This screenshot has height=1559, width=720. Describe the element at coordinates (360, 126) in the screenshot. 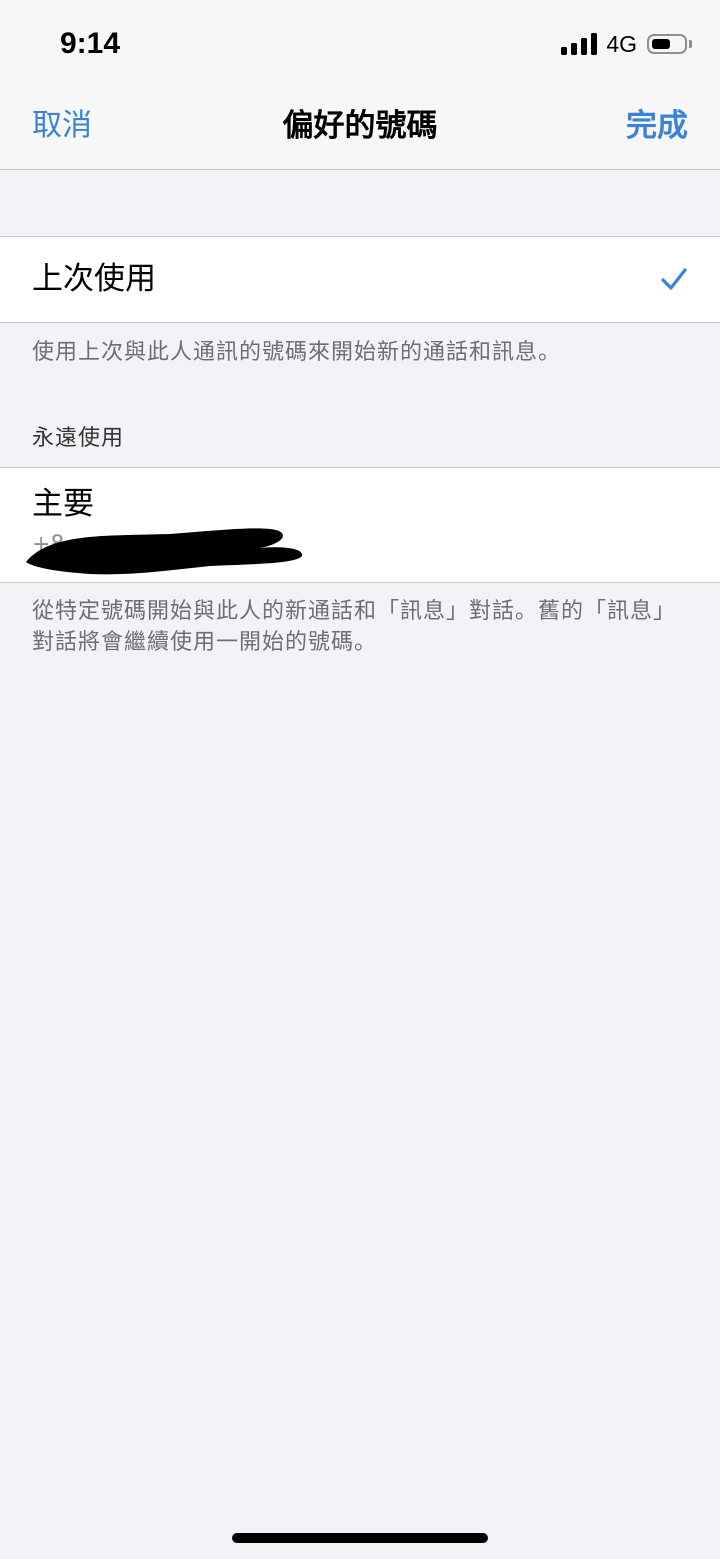

I see `page-title: 偏好的號碼` at that location.